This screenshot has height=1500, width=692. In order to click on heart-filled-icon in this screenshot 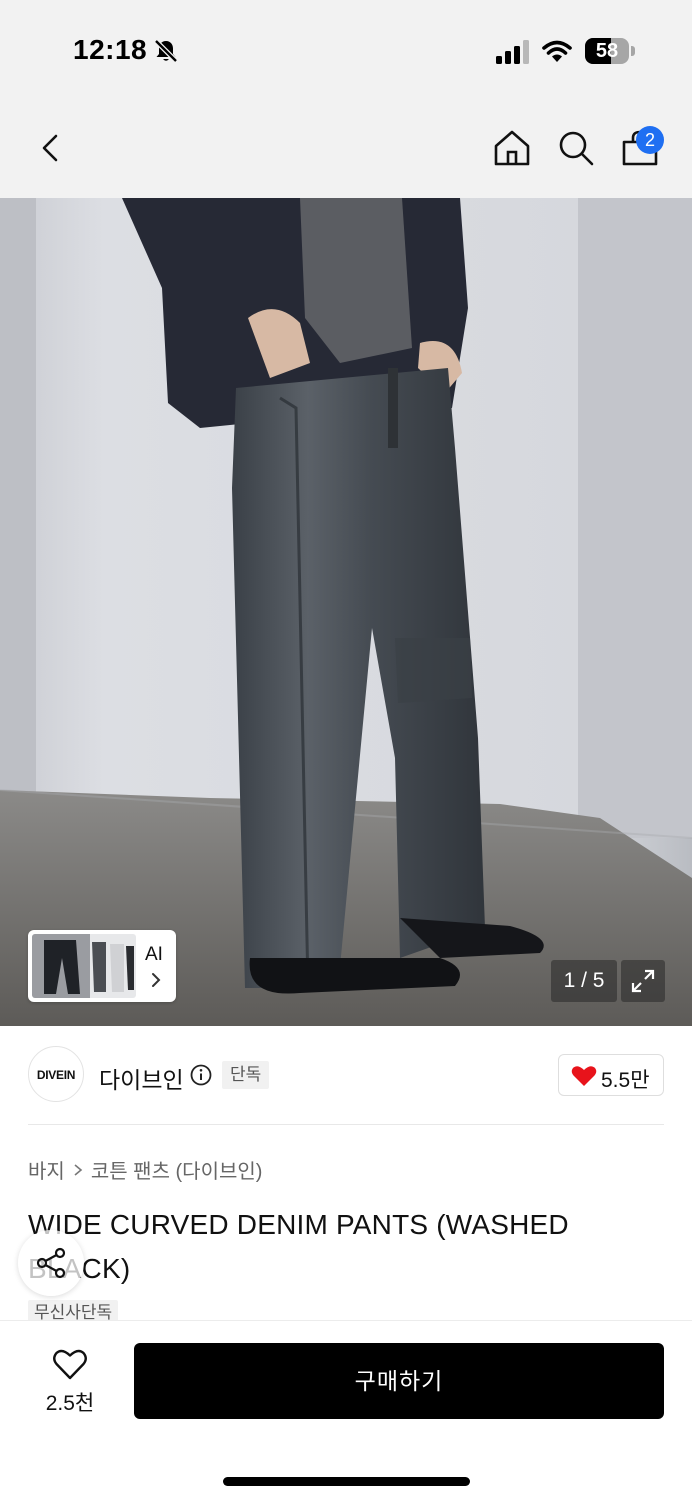, I will do `click(584, 1076)`.